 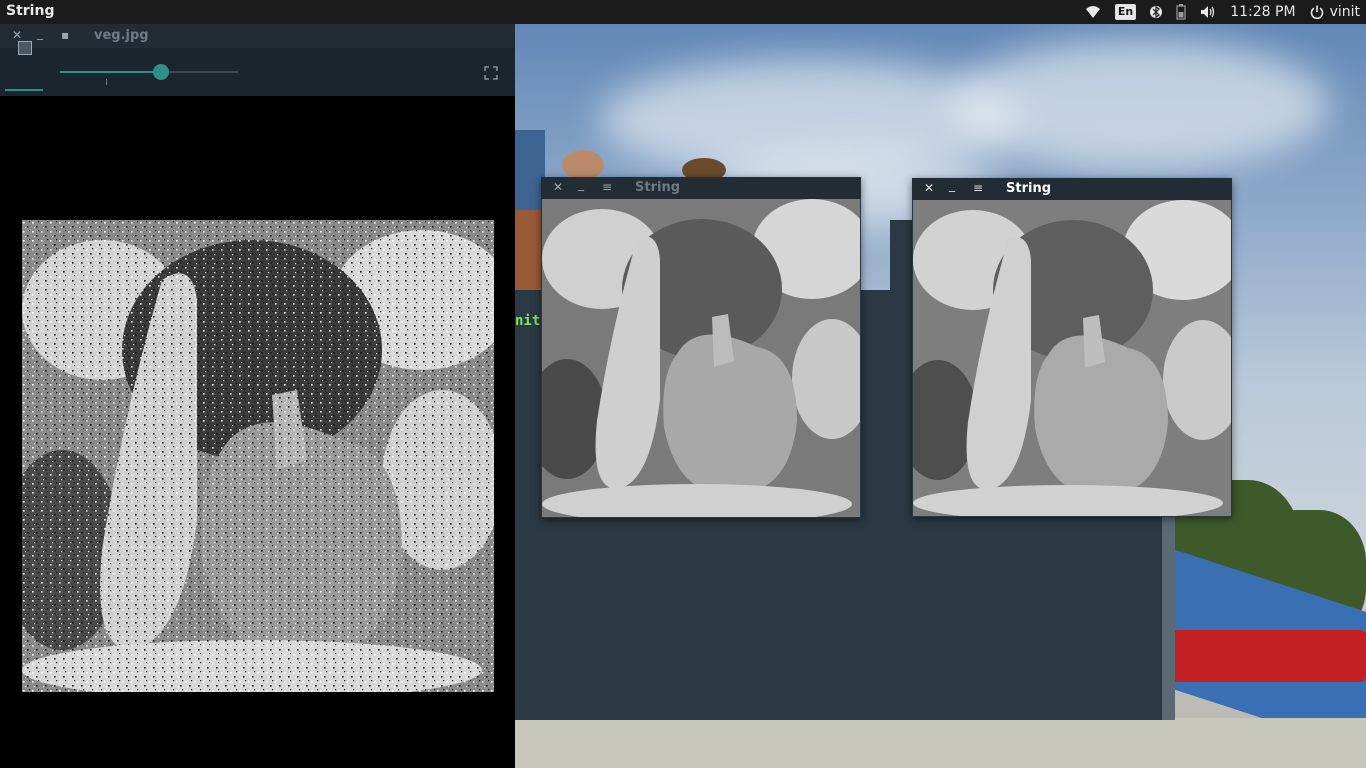 What do you see at coordinates (1262, 12) in the screenshot?
I see `clock: 11:28 PM` at bounding box center [1262, 12].